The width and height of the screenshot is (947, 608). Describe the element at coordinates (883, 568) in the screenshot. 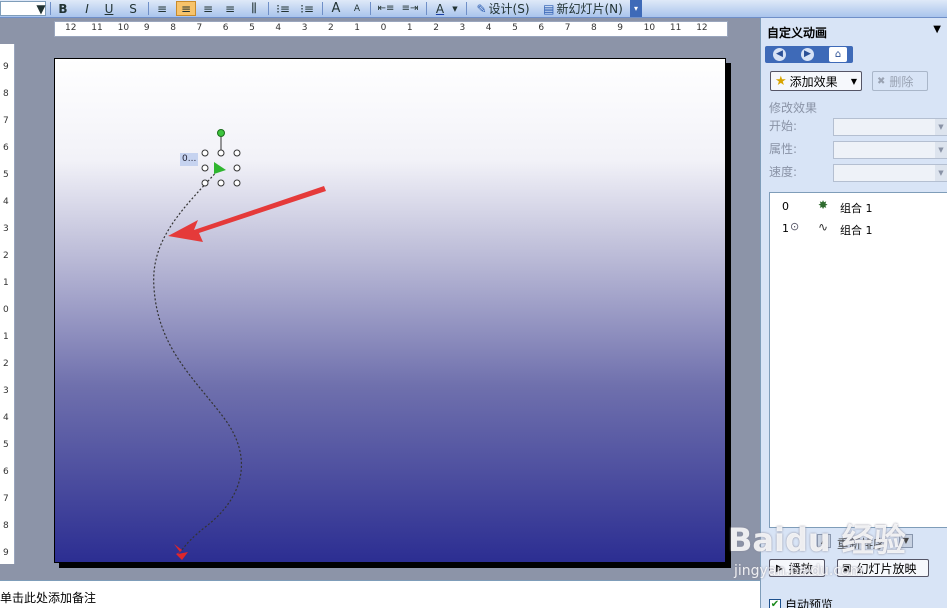

I see `slideshow-button: ▣ 幻灯片放映` at that location.